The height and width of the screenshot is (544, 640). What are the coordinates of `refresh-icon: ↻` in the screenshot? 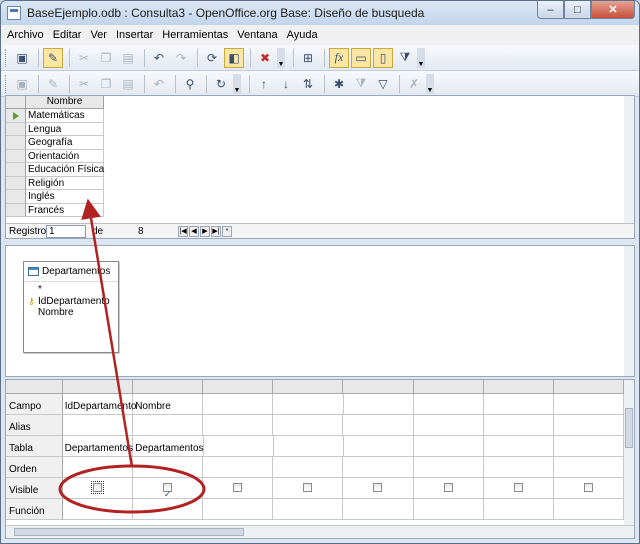 It's located at (221, 84).